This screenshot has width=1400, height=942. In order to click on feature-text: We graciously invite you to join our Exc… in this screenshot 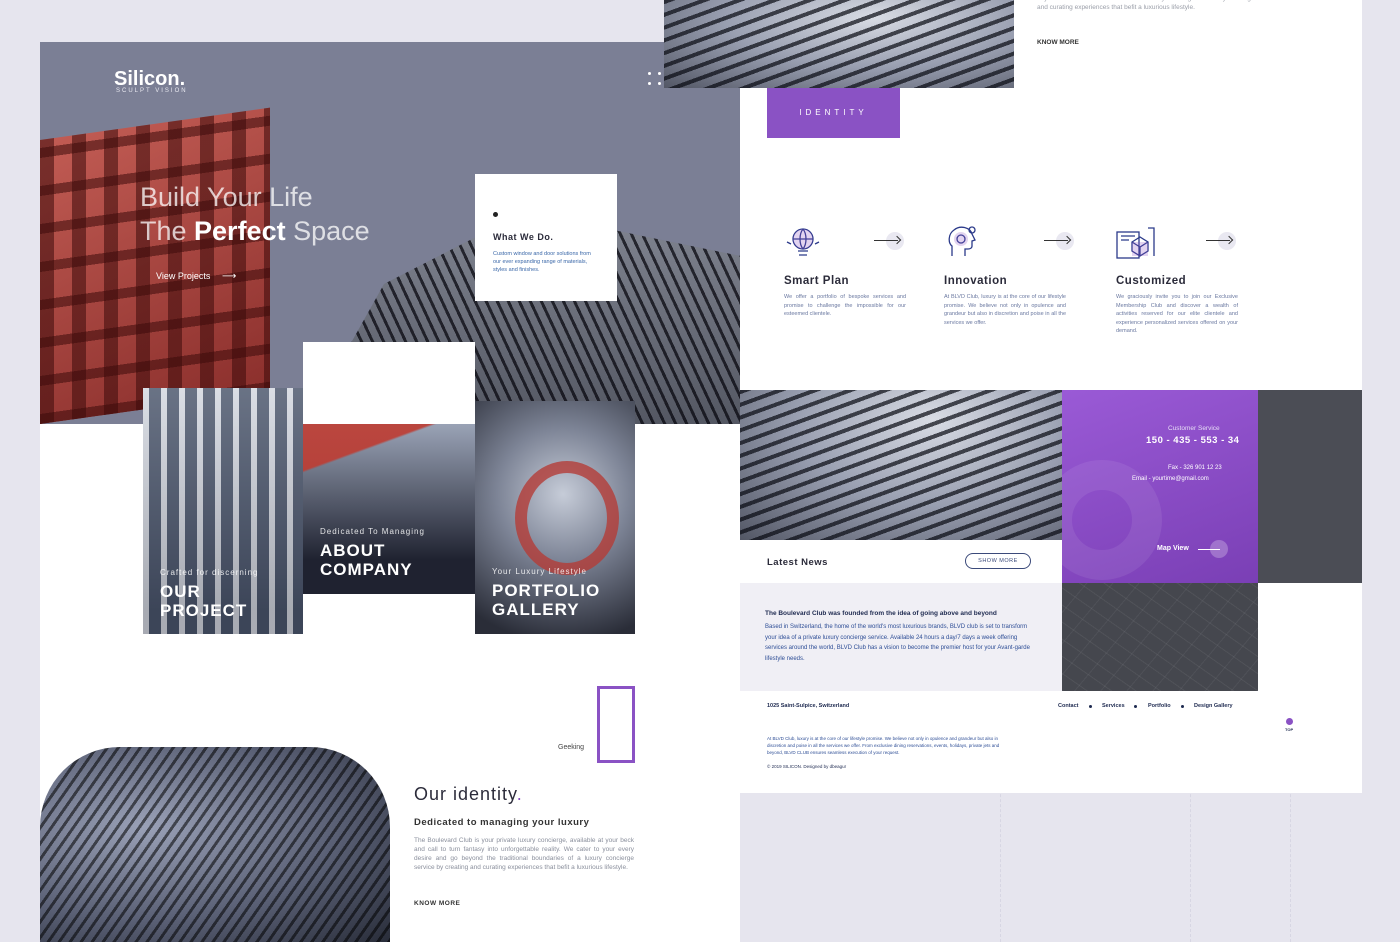, I will do `click(1177, 314)`.